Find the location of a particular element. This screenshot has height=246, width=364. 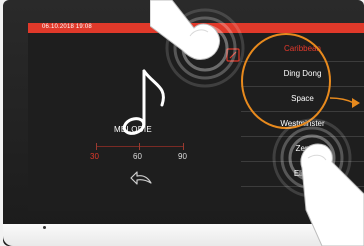

device-bottom-bezel is located at coordinates (183, 235).